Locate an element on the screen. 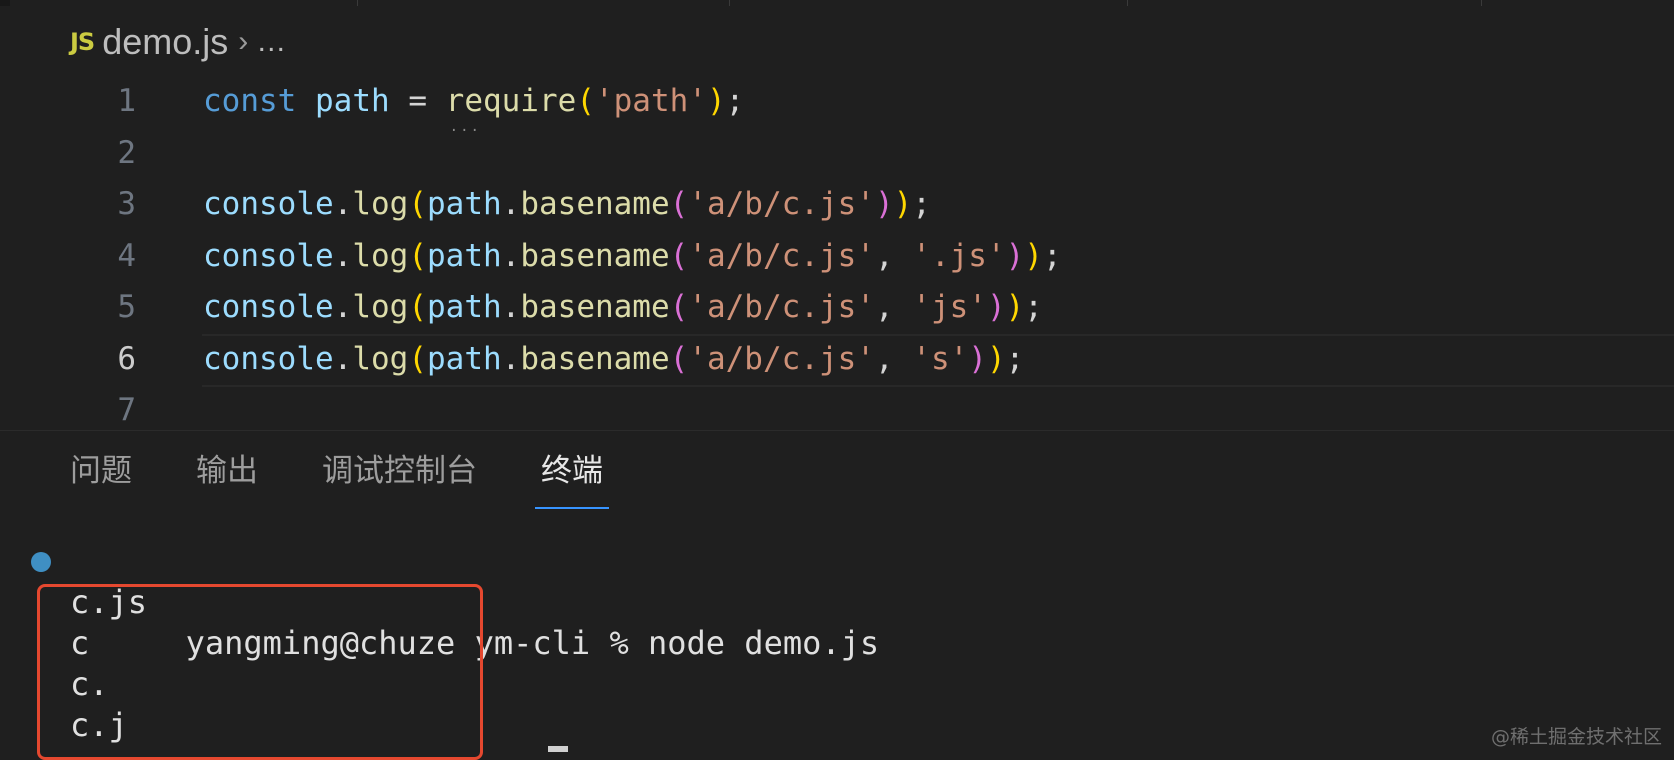 The width and height of the screenshot is (1674, 760). panel-tab: 问题 is located at coordinates (101, 480).